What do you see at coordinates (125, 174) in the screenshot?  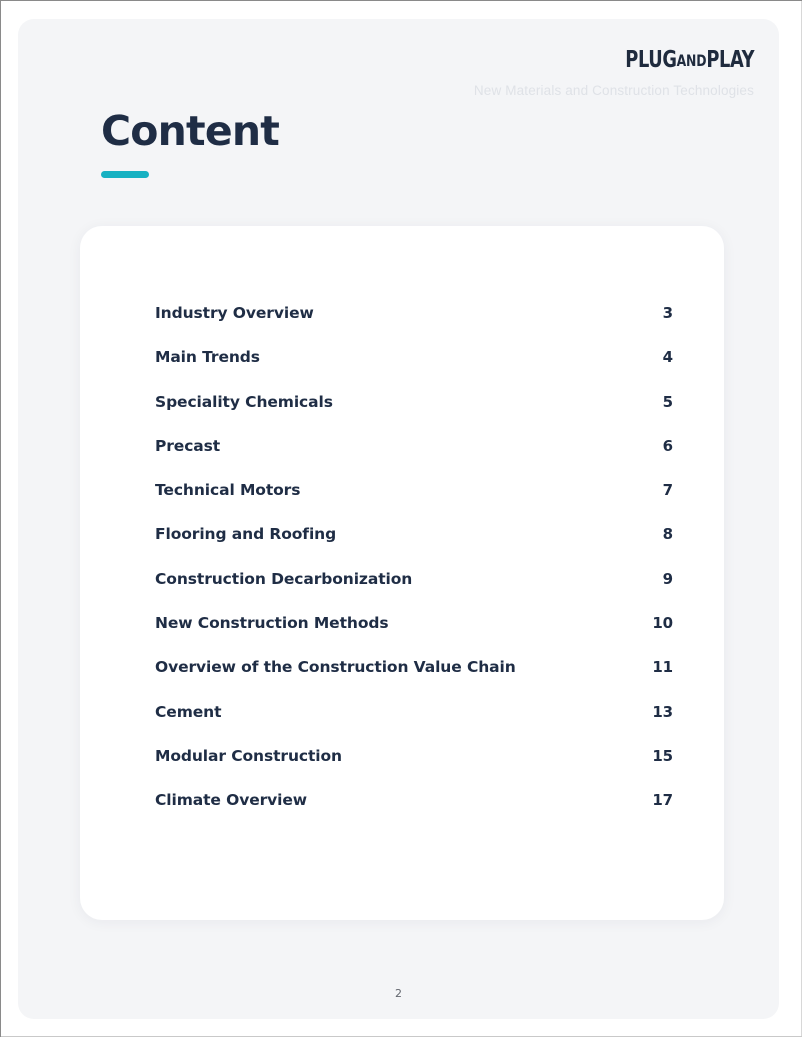 I see `title-accent-bar` at bounding box center [125, 174].